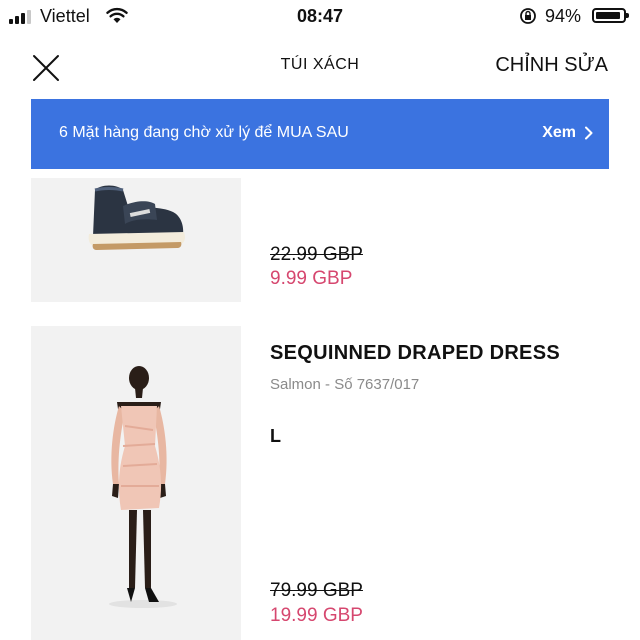 This screenshot has width=640, height=640. What do you see at coordinates (551, 65) in the screenshot?
I see `edit-button: CHỈNH SỬA` at bounding box center [551, 65].